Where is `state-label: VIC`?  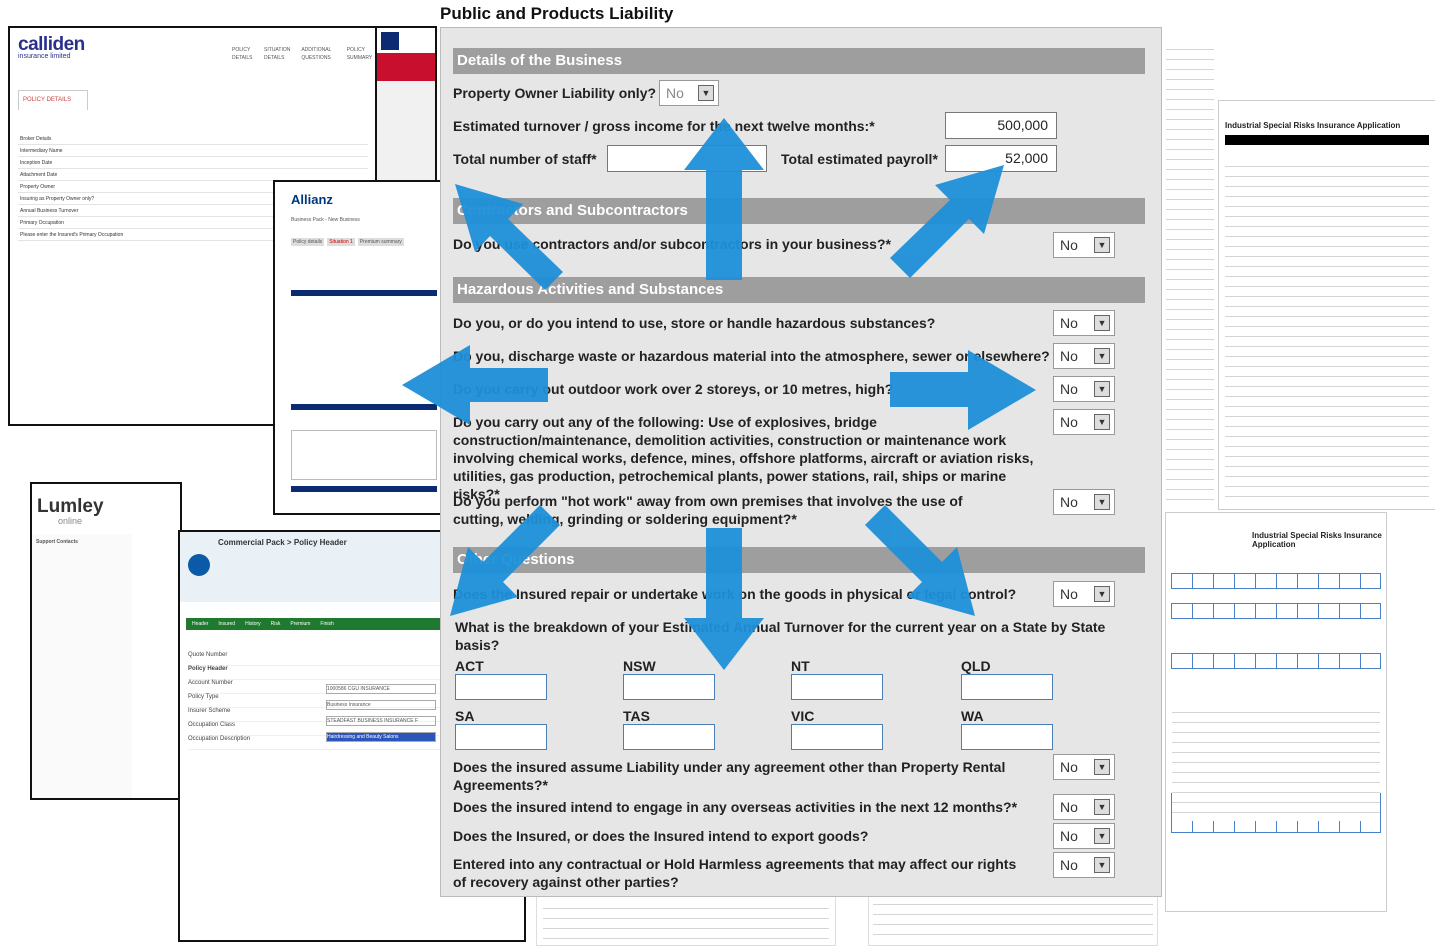 state-label: VIC is located at coordinates (803, 716).